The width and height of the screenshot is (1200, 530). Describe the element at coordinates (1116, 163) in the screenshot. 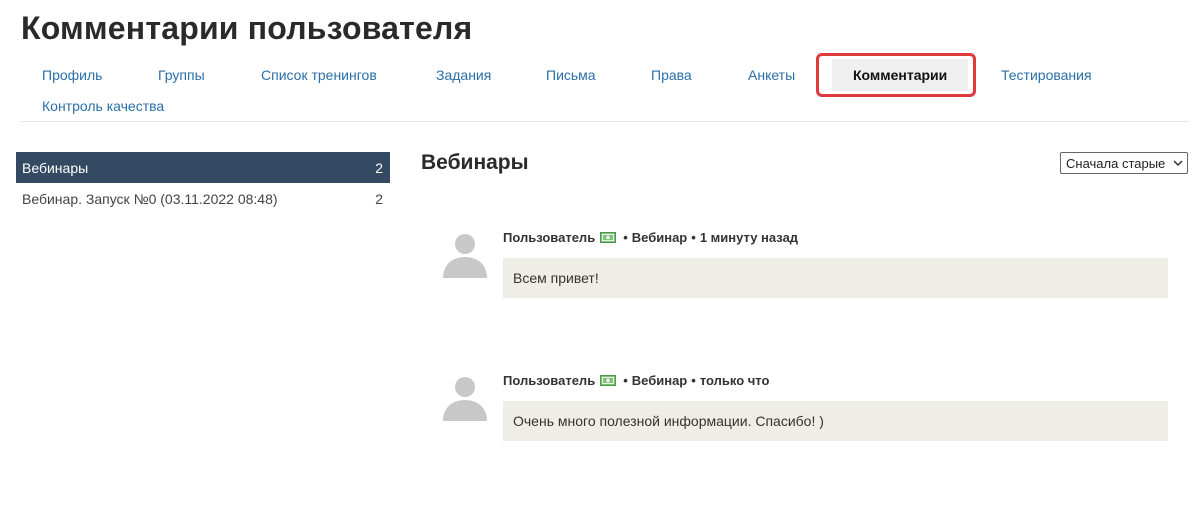

I see `sort-select-value: Сначала старые` at that location.